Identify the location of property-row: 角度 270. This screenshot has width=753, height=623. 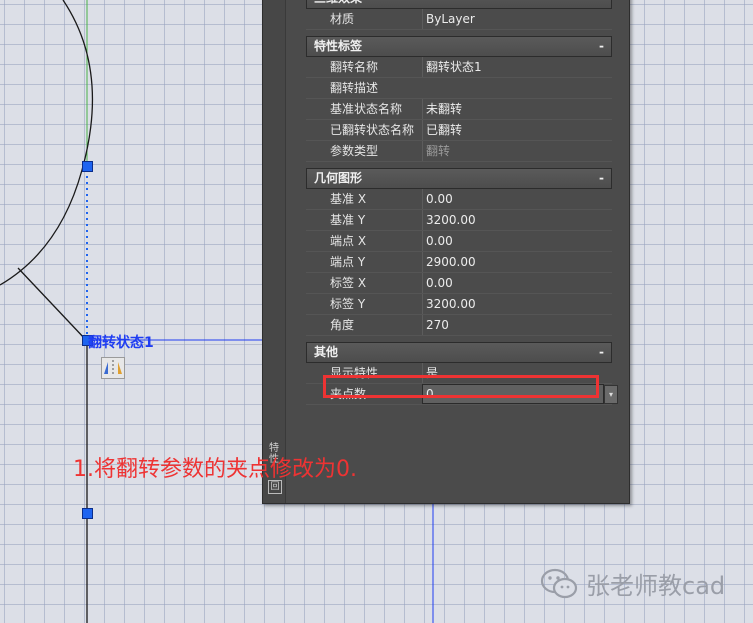
(459, 325).